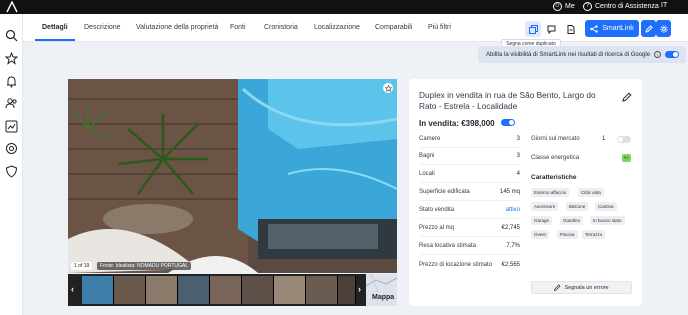 This screenshot has width=688, height=315. Describe the element at coordinates (11, 103) in the screenshot. I see `users-icon` at that location.